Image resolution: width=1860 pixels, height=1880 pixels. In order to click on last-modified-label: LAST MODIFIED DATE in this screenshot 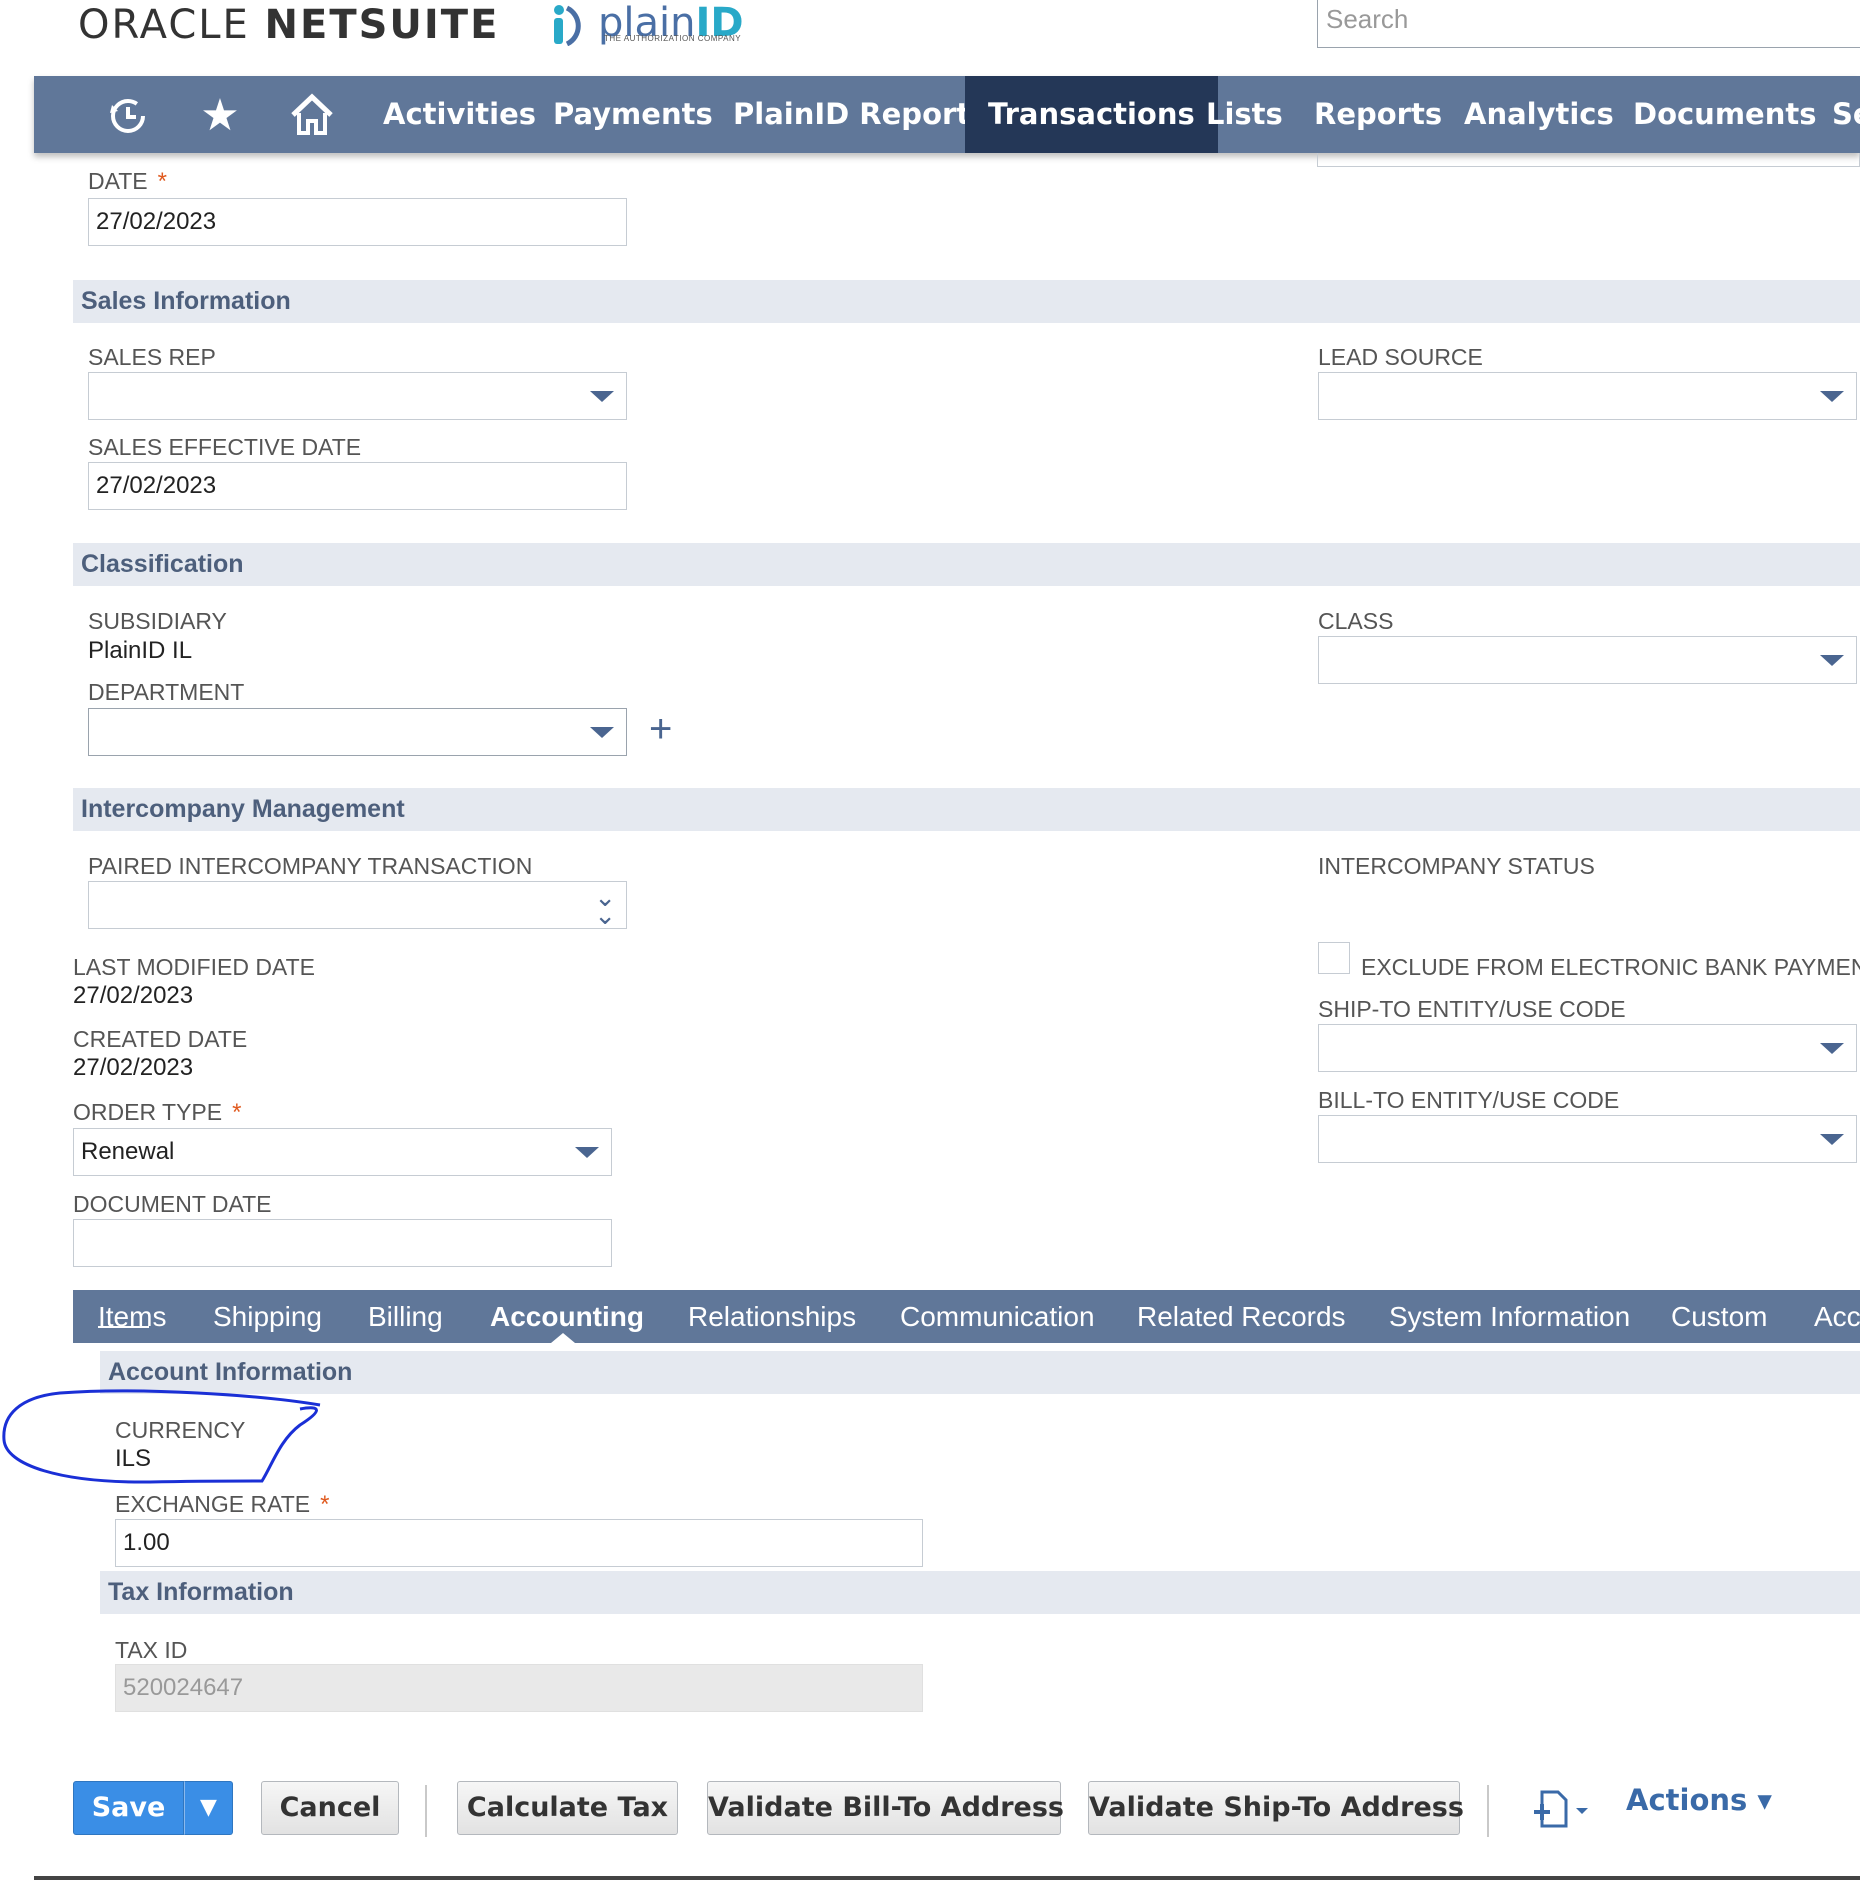, I will do `click(194, 967)`.